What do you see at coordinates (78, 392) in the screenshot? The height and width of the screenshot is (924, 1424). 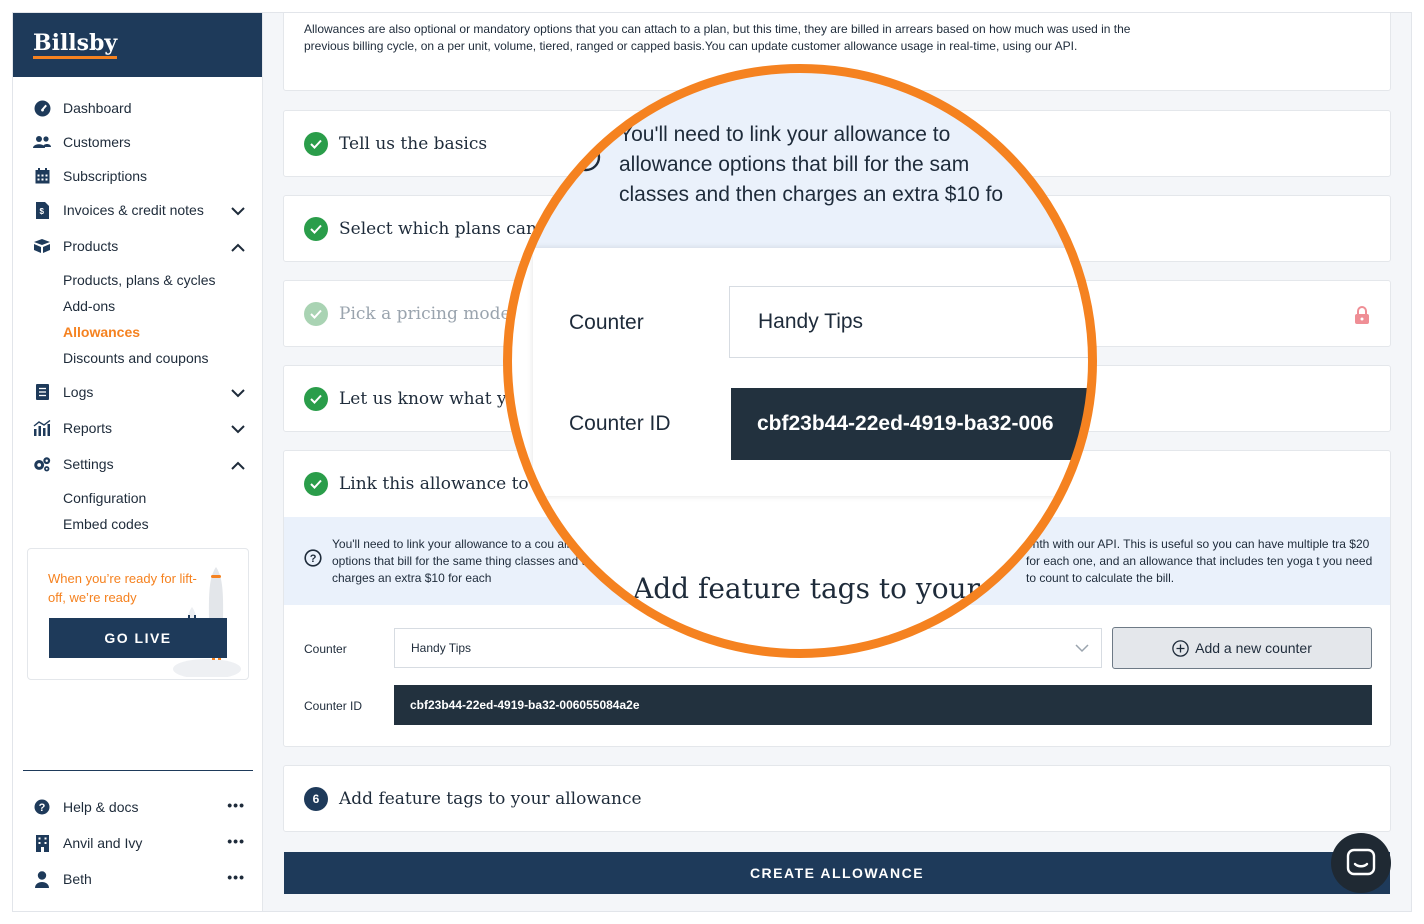 I see `sidebar-item-label: Logs` at bounding box center [78, 392].